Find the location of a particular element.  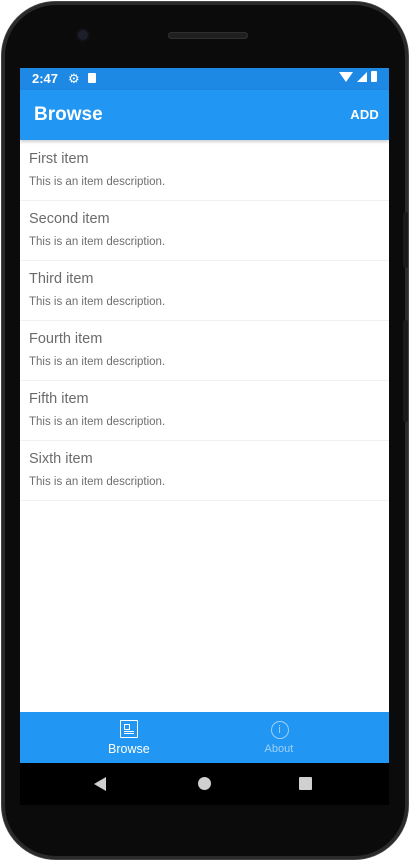

list-item: Fourth item This is an item description. is located at coordinates (204, 351).